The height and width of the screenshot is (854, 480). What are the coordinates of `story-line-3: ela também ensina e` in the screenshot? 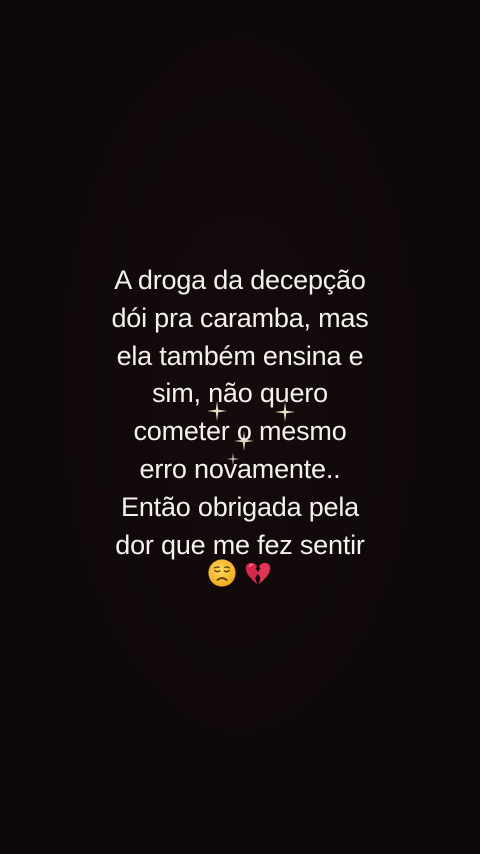 It's located at (240, 355).